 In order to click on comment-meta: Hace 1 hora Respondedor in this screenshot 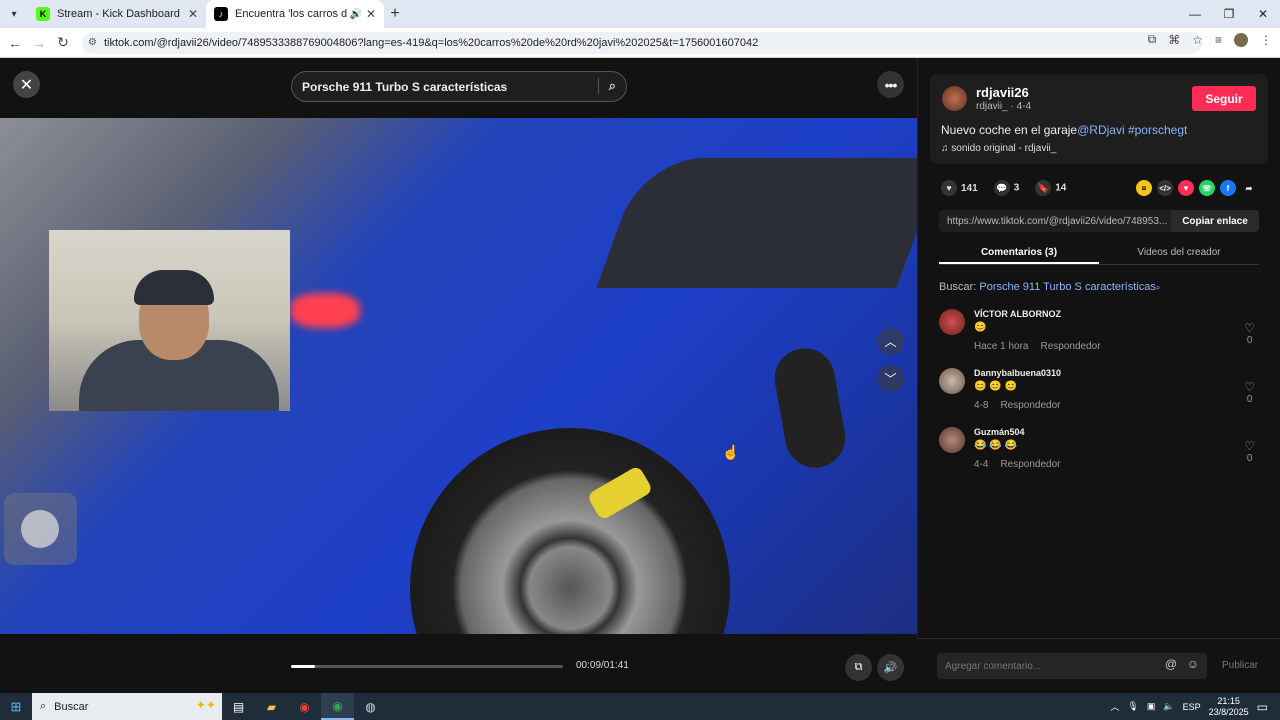, I will do `click(1043, 346)`.